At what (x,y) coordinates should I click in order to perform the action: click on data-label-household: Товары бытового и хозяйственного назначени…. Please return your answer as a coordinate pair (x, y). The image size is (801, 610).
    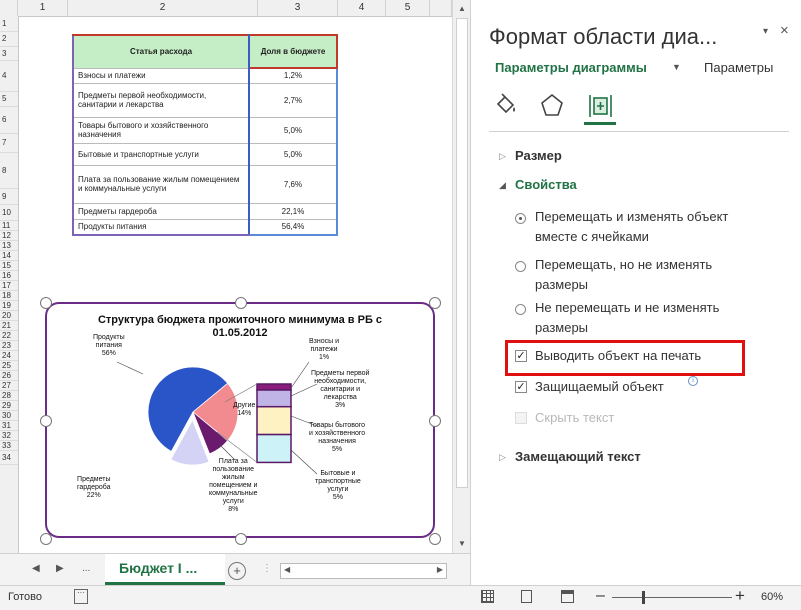
    Looking at the image, I should click on (337, 438).